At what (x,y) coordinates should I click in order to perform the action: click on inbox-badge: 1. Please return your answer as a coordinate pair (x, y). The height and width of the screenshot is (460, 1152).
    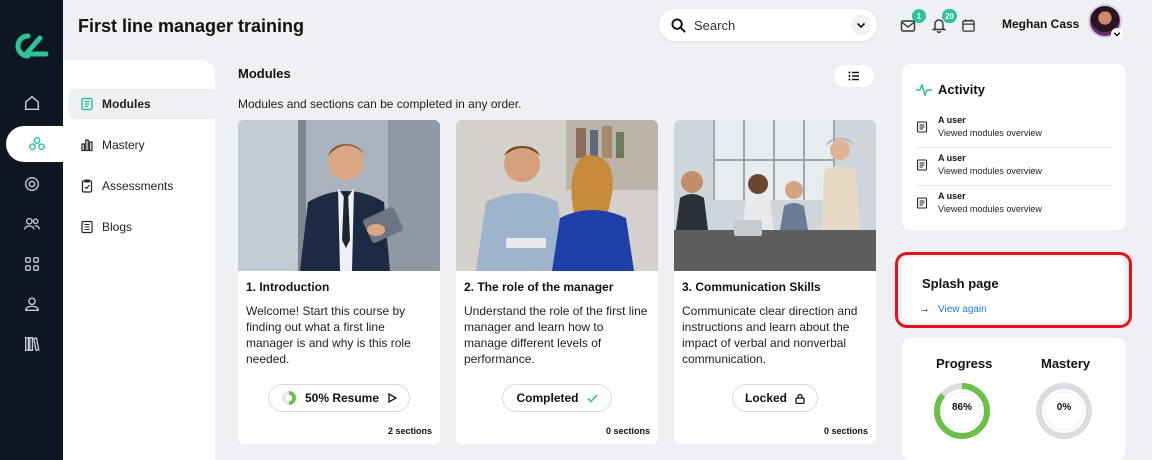
    Looking at the image, I should click on (919, 16).